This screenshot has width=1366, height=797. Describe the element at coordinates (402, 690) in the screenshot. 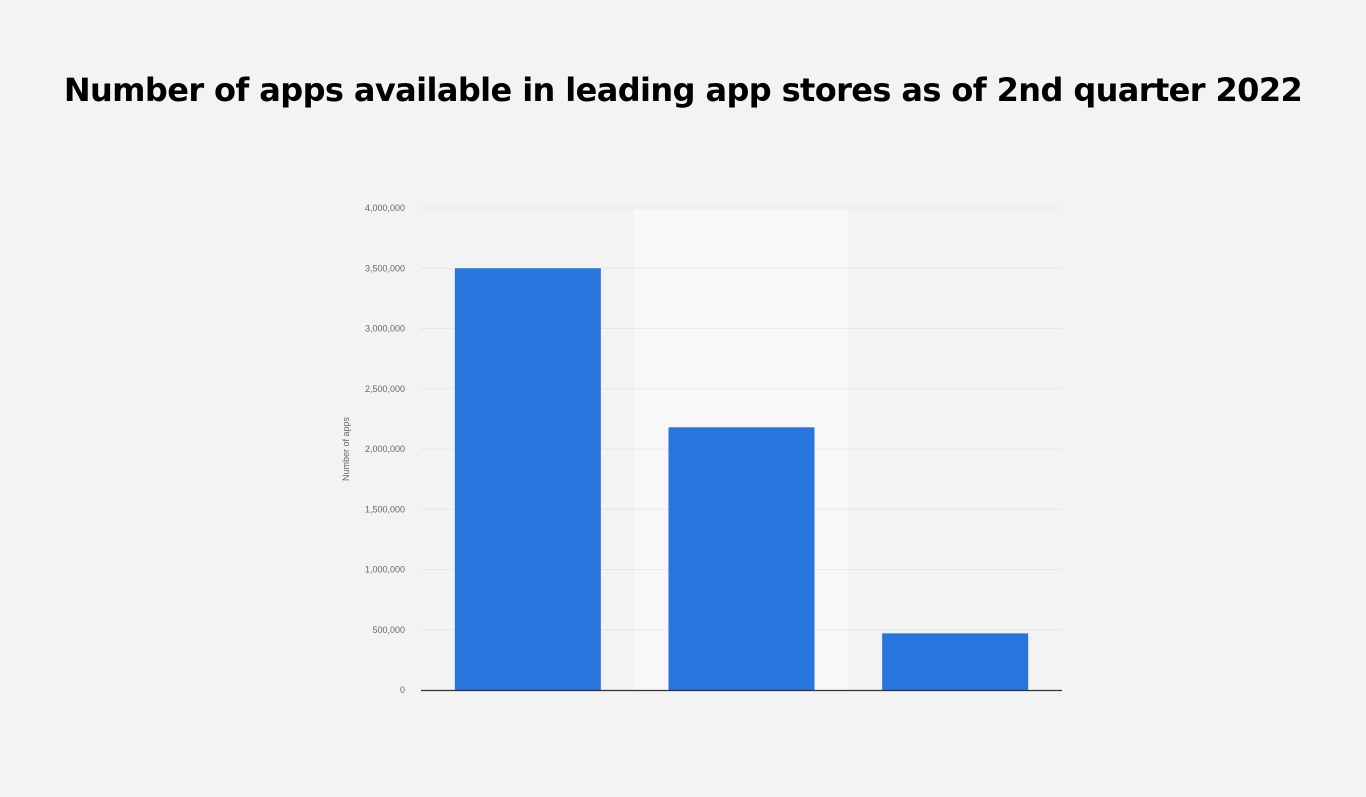

I see `y-tick-label: 0` at that location.